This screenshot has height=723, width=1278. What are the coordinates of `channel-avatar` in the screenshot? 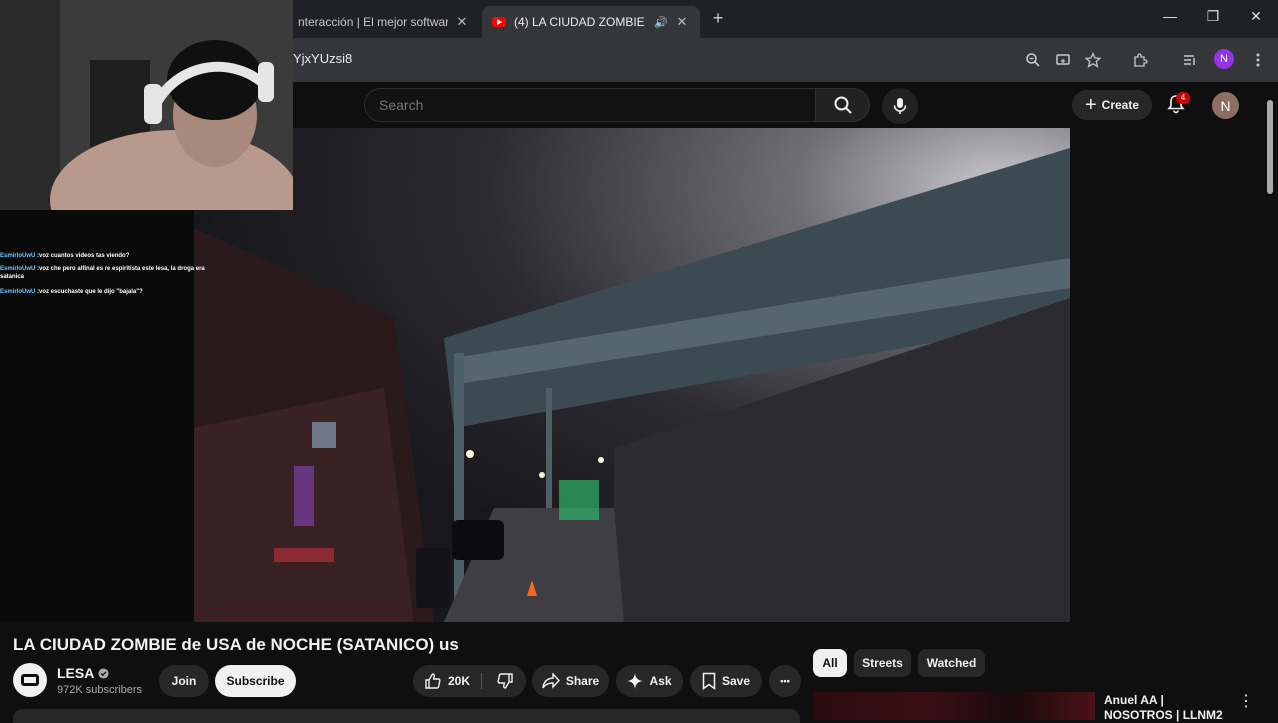 It's located at (30, 680).